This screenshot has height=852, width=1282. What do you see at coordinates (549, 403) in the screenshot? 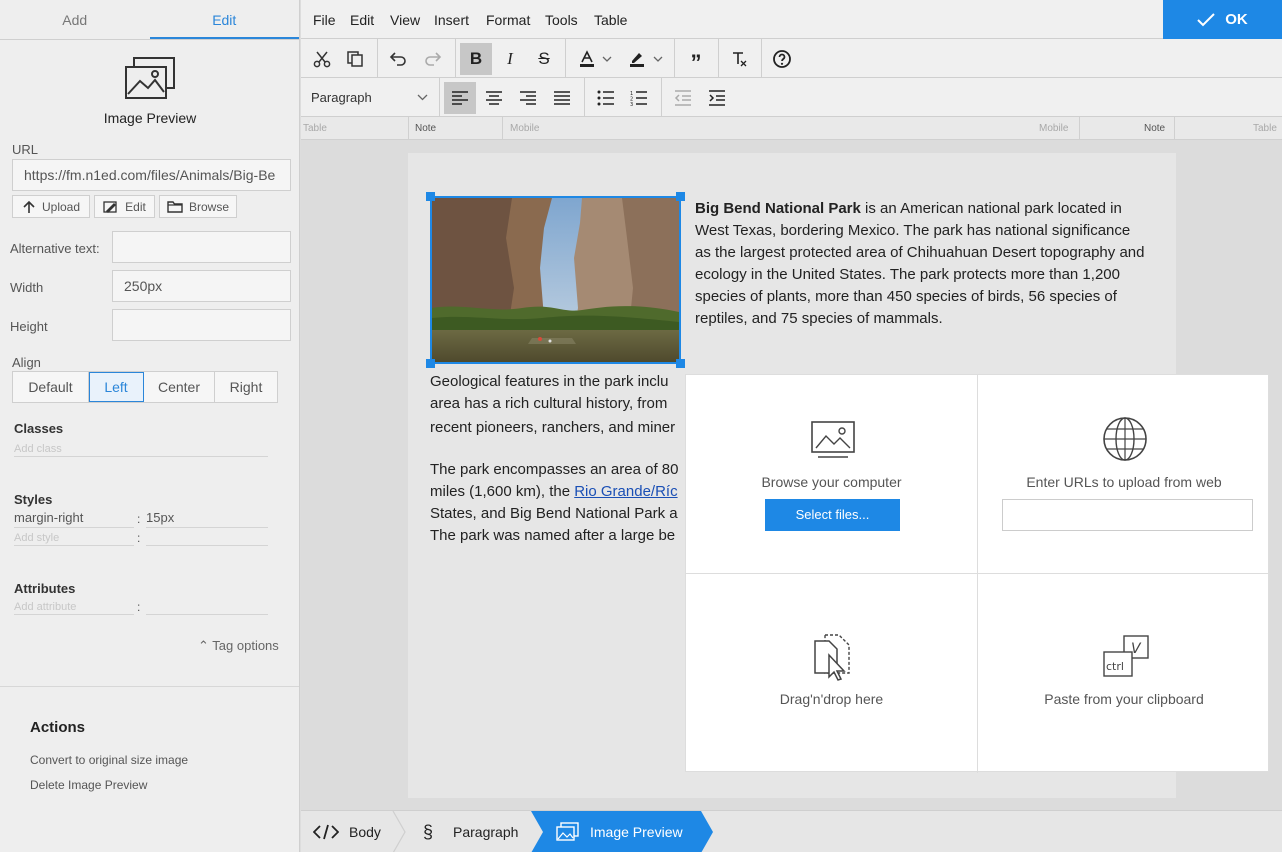
I see `geology-line: area has a rich cultural history, from` at bounding box center [549, 403].